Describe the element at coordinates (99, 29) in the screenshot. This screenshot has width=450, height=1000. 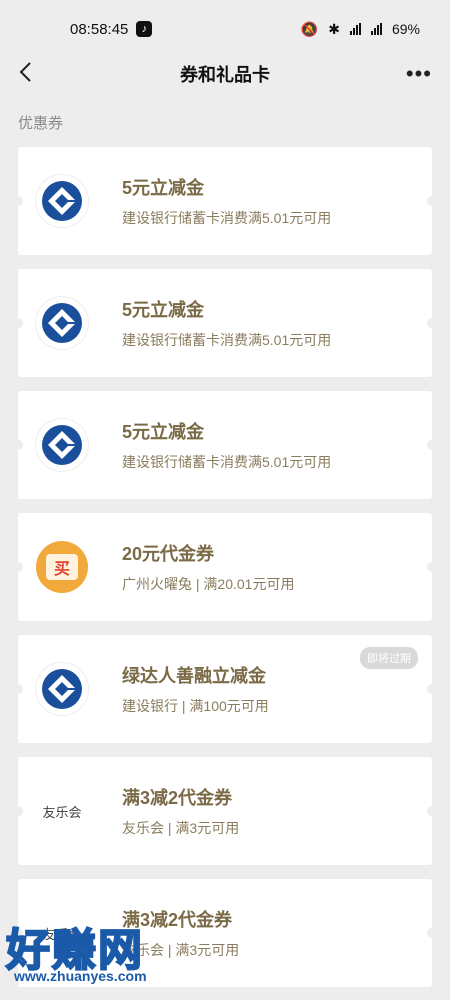
I see `status-time: 08:58:45` at that location.